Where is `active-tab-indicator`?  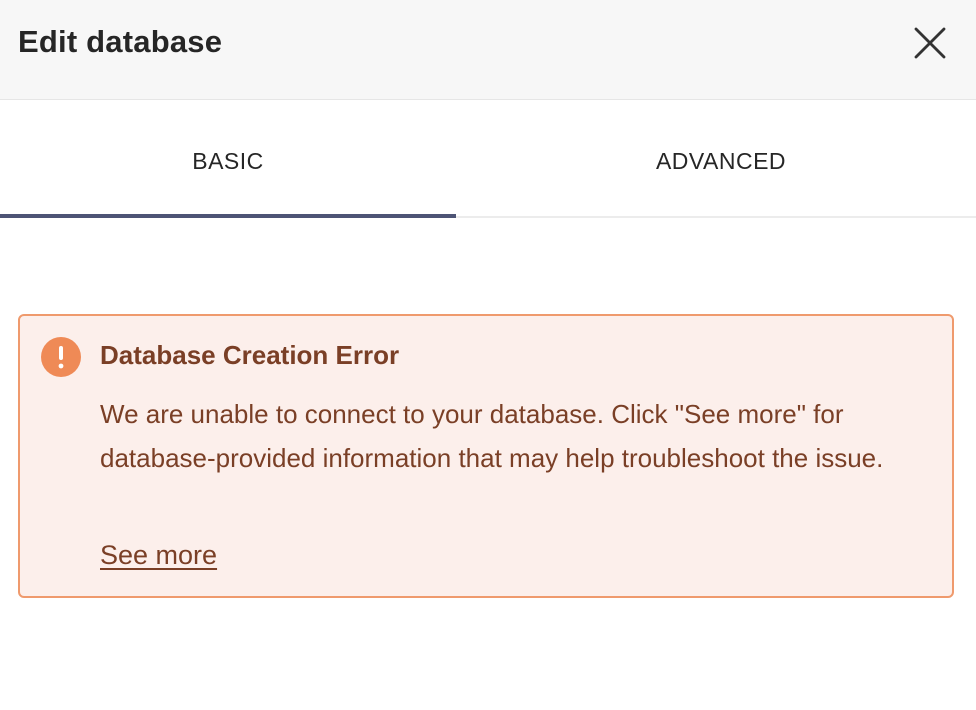
active-tab-indicator is located at coordinates (228, 216).